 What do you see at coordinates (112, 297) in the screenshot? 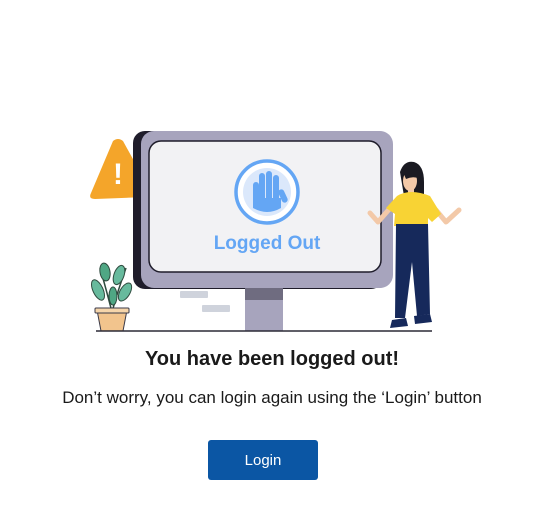
I see `potted-plant-icon` at bounding box center [112, 297].